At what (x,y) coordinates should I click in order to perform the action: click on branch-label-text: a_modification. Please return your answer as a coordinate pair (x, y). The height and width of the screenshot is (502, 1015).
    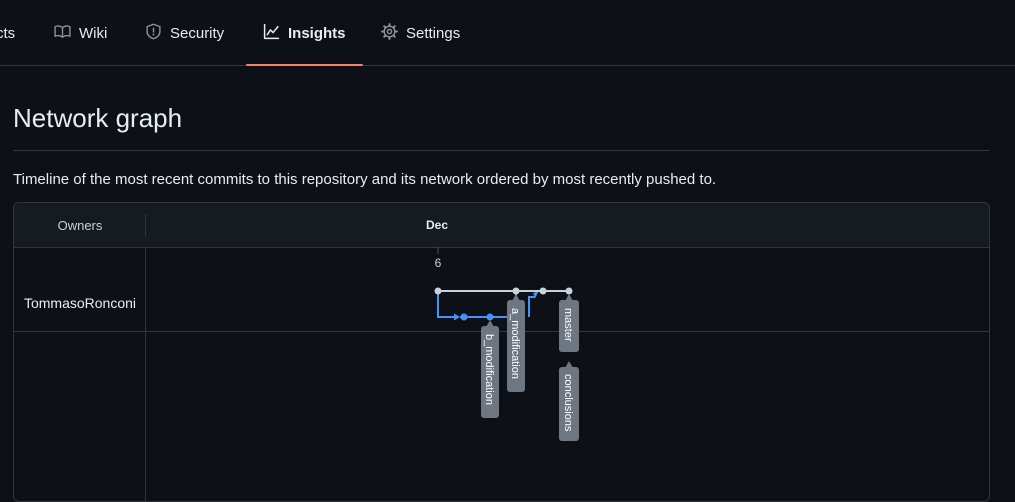
    Looking at the image, I should click on (515, 343).